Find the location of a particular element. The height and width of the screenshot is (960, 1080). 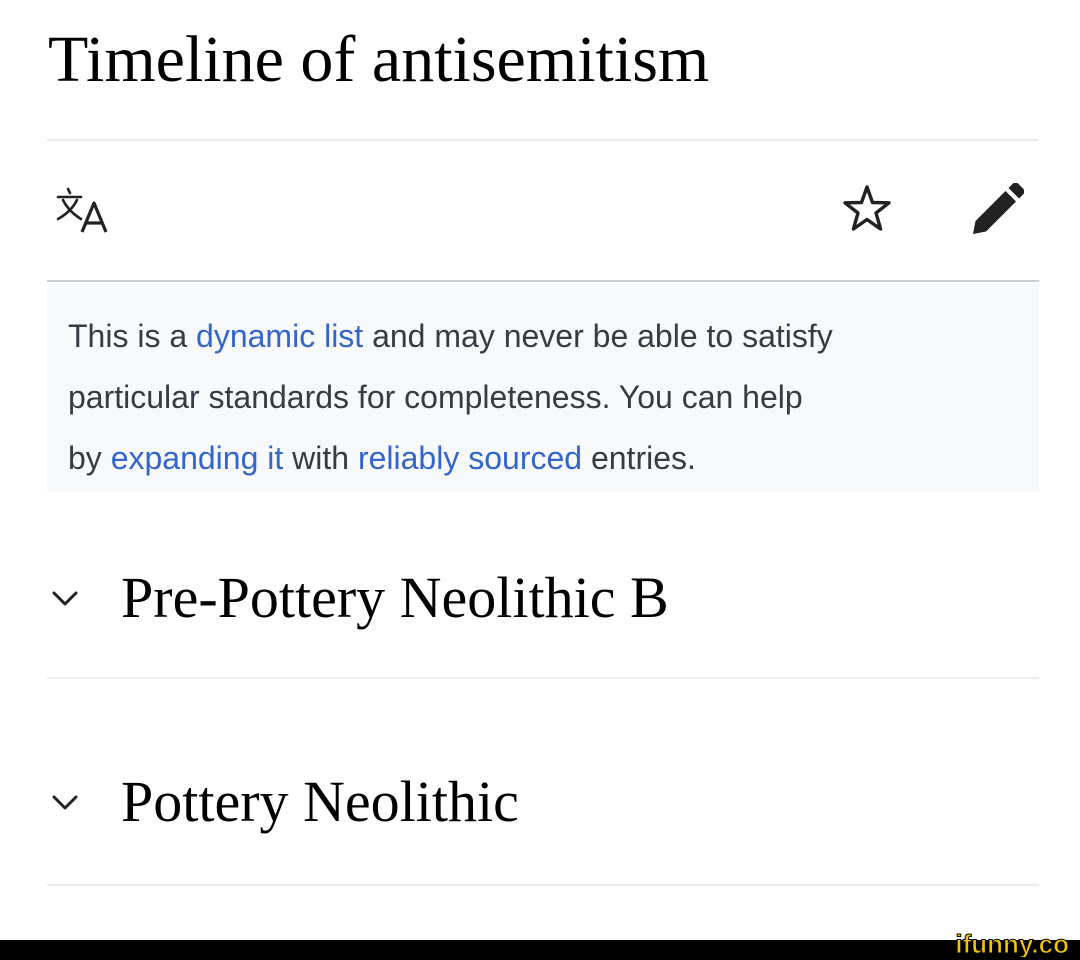

pencil-icon is located at coordinates (997, 210).